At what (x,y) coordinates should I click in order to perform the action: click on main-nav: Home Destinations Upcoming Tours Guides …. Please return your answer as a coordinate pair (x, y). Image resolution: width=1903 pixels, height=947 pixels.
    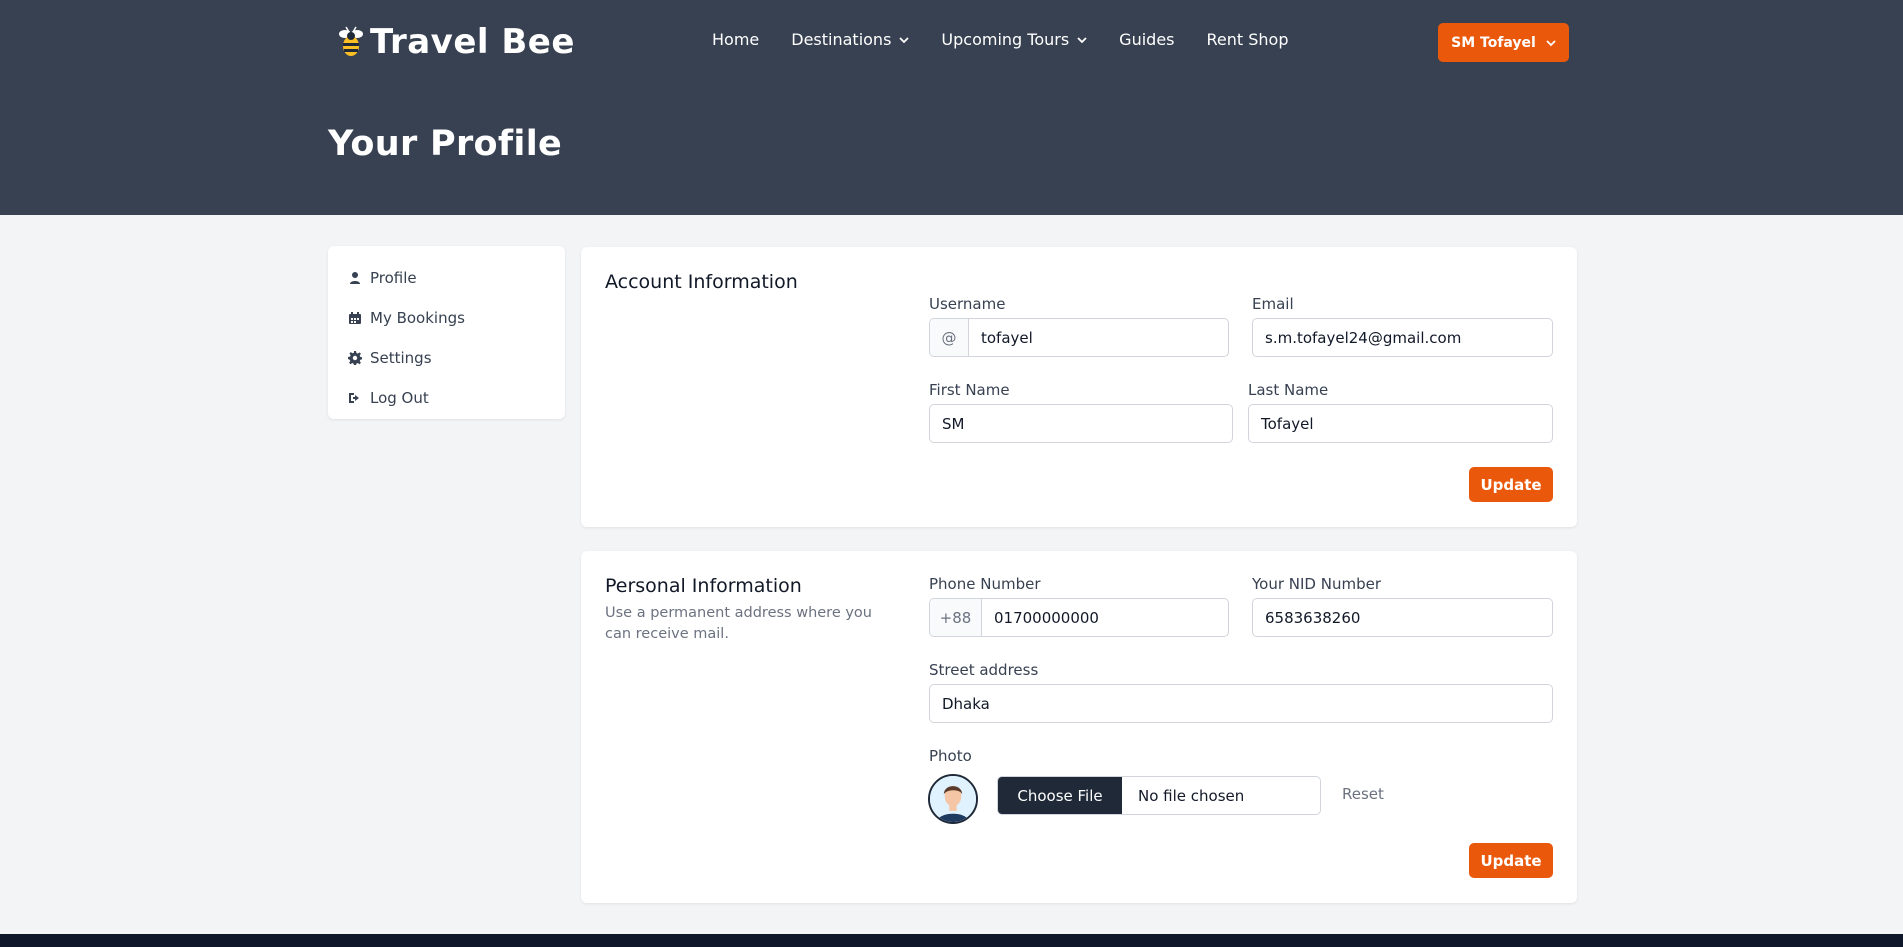
    Looking at the image, I should click on (1016, 39).